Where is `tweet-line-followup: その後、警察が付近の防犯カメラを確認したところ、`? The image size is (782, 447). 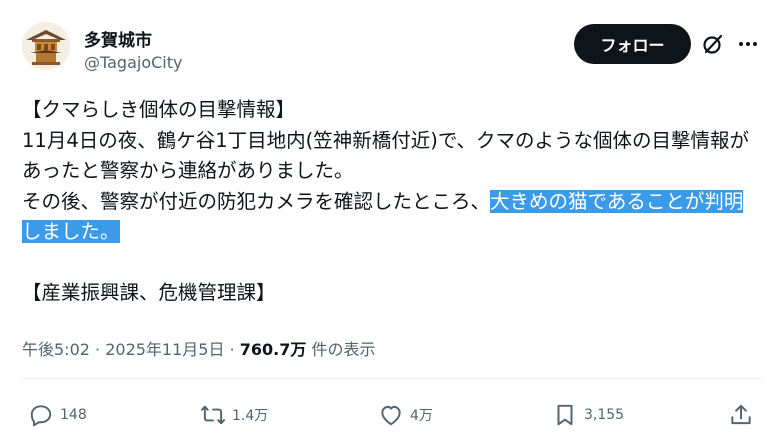
tweet-line-followup: その後、警察が付近の防犯カメラを確認したところ、 is located at coordinates (256, 201).